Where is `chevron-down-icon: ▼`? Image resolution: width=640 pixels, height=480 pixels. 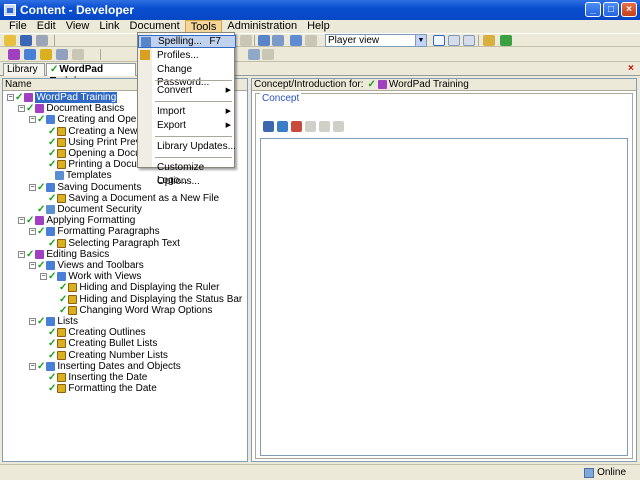 chevron-down-icon: ▼ is located at coordinates (420, 40).